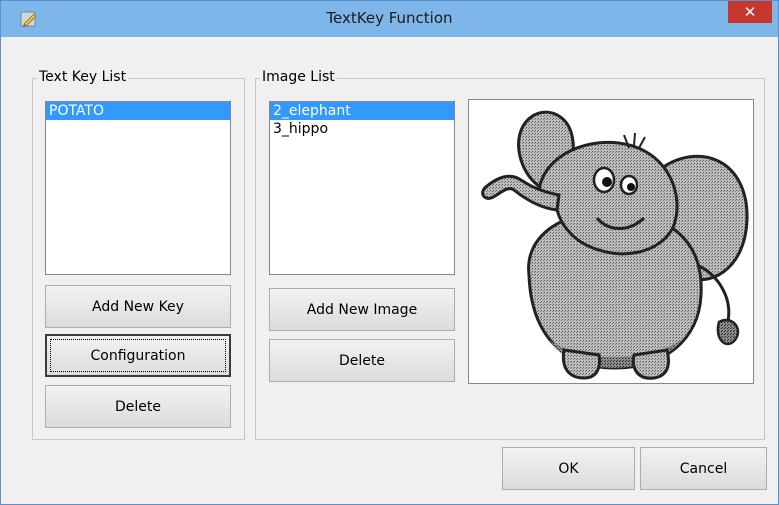  Describe the element at coordinates (138, 188) in the screenshot. I see `text-key-listbox: POTATO` at that location.